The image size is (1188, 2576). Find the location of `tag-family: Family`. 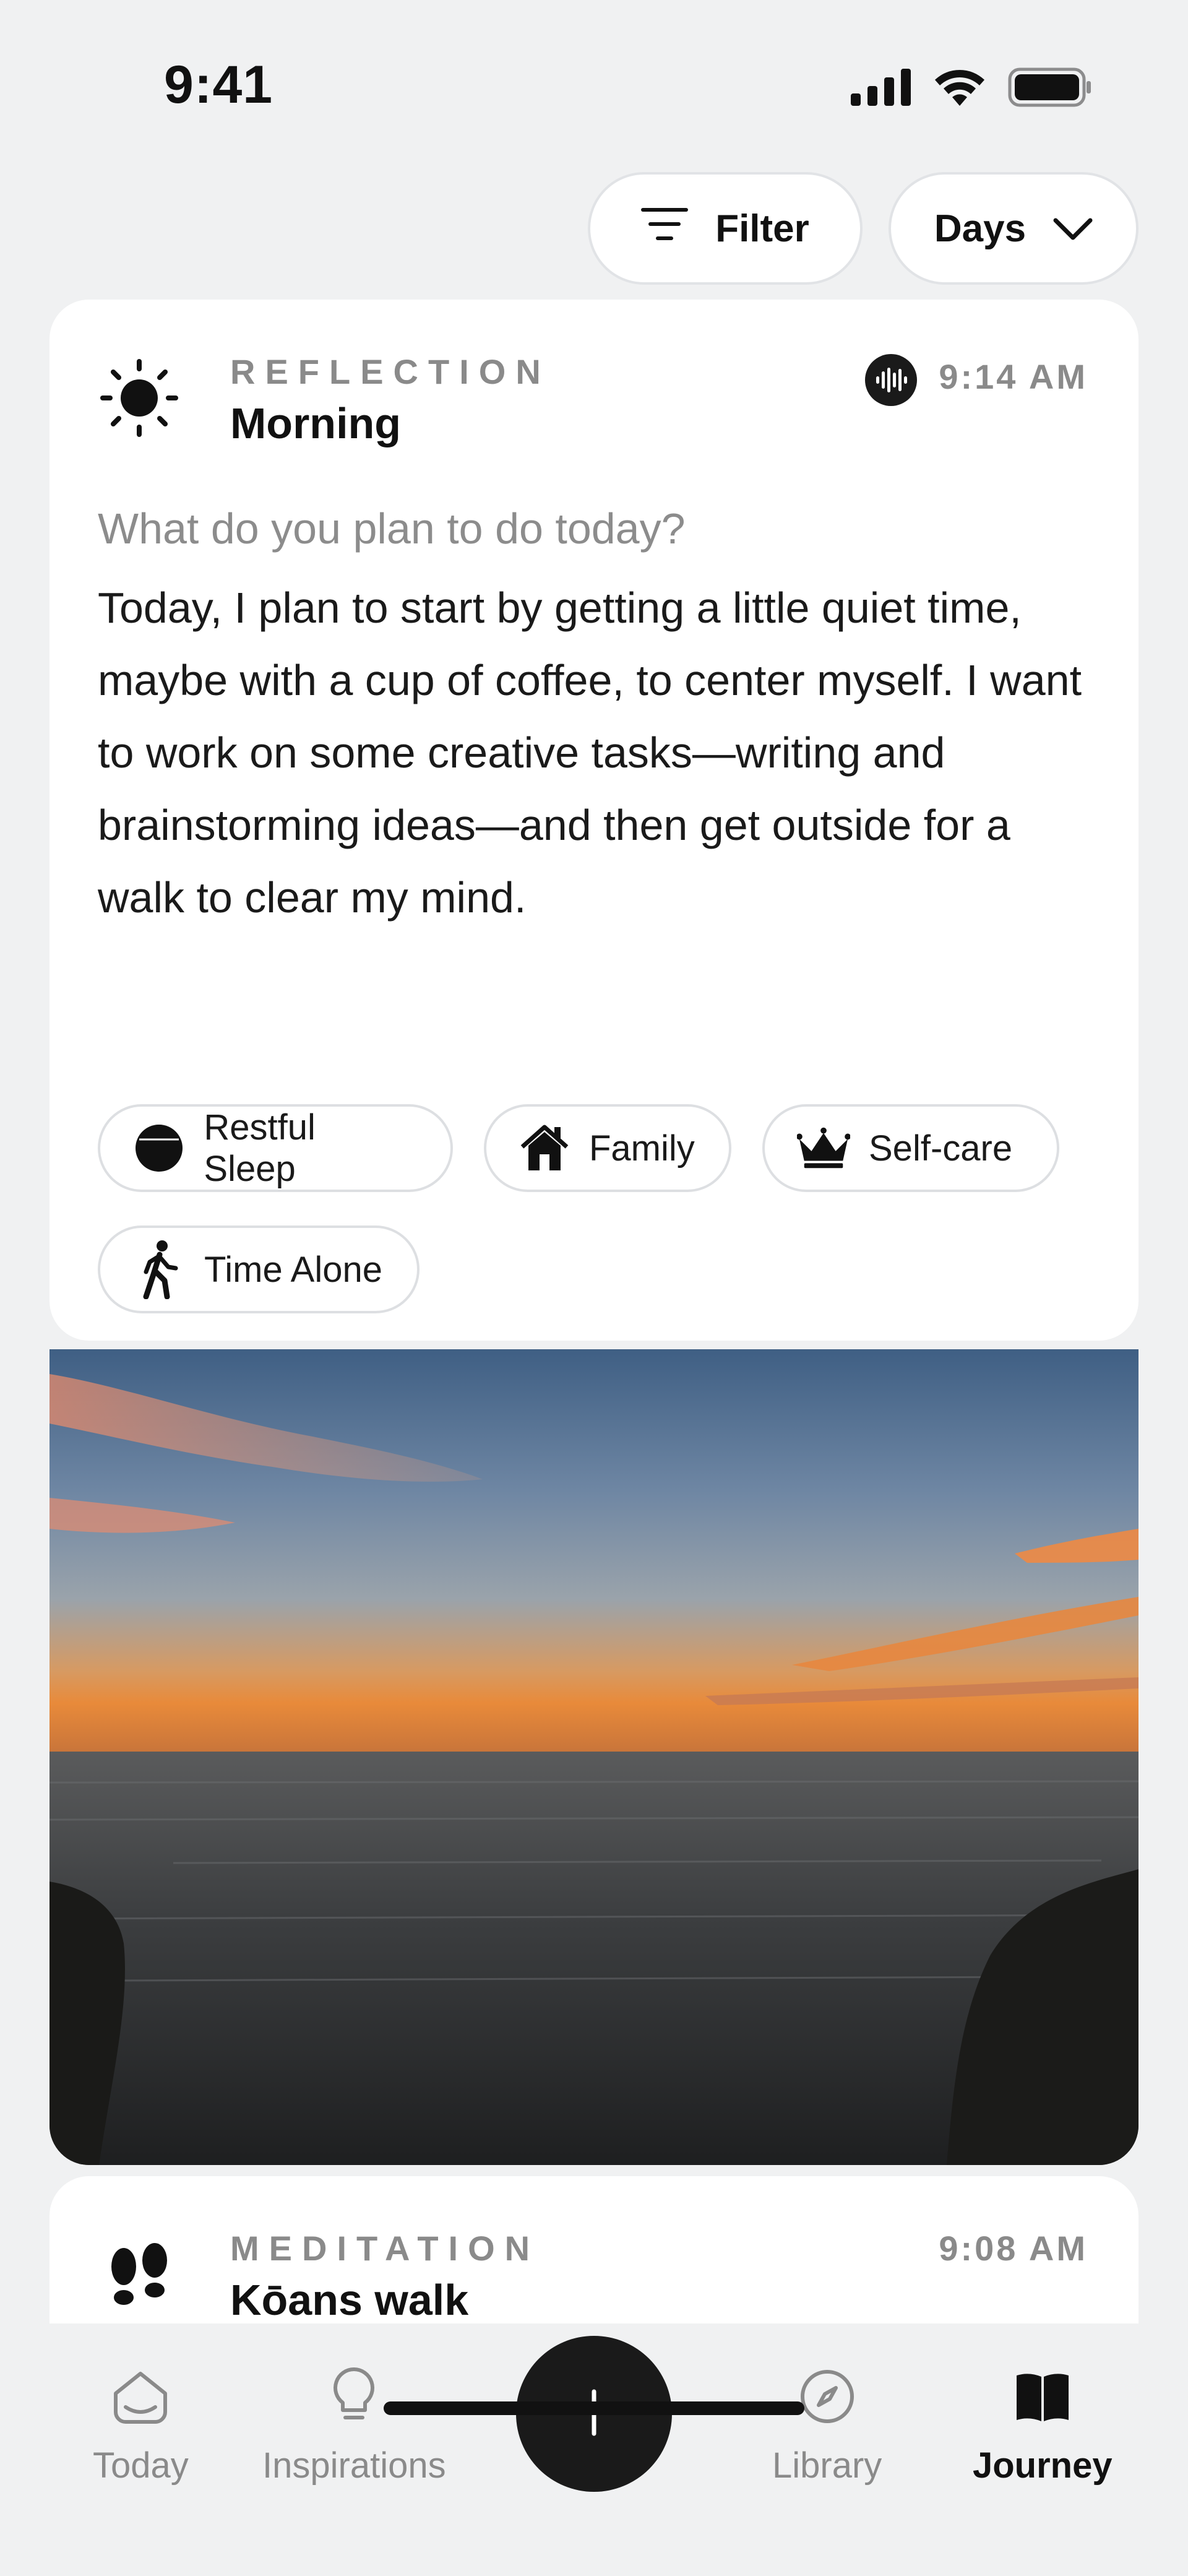

tag-family: Family is located at coordinates (607, 1148).